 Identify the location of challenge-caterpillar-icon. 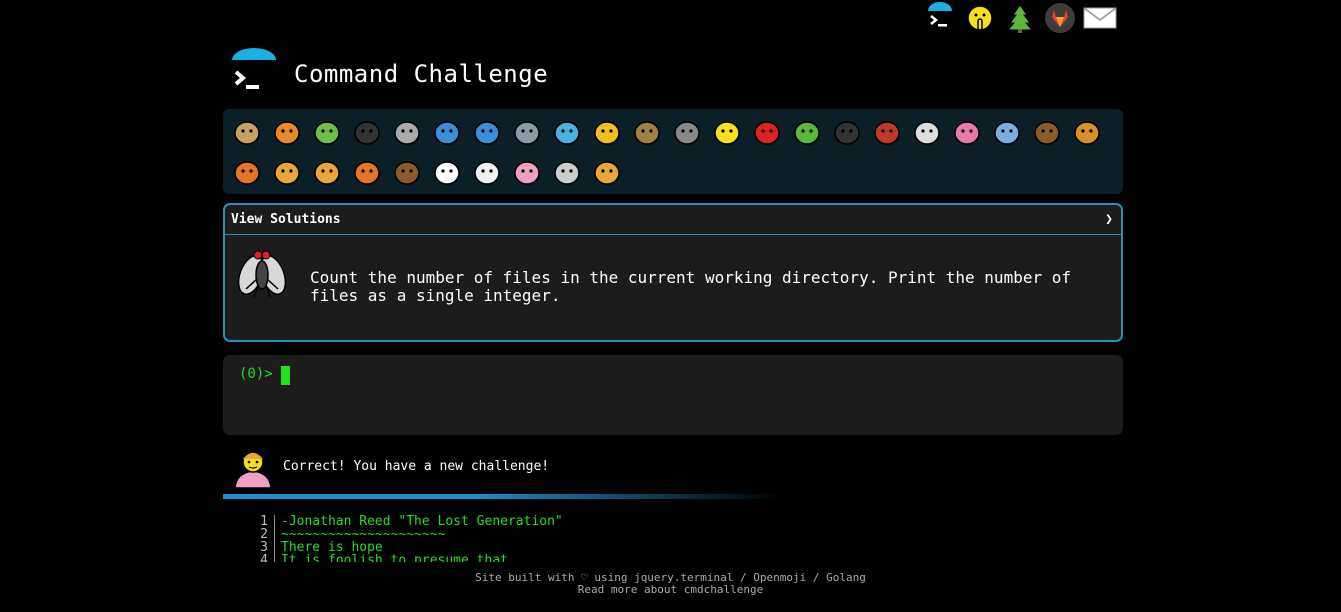
(327, 132).